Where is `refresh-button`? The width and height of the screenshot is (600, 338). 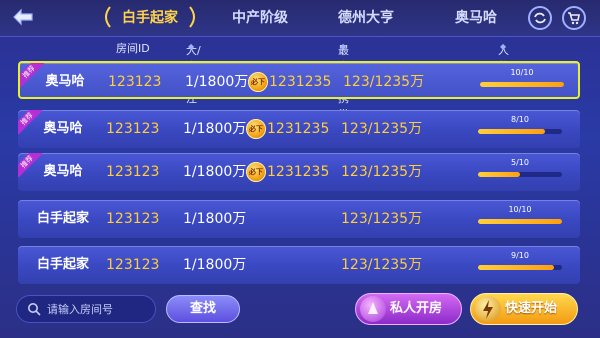 refresh-button is located at coordinates (540, 18).